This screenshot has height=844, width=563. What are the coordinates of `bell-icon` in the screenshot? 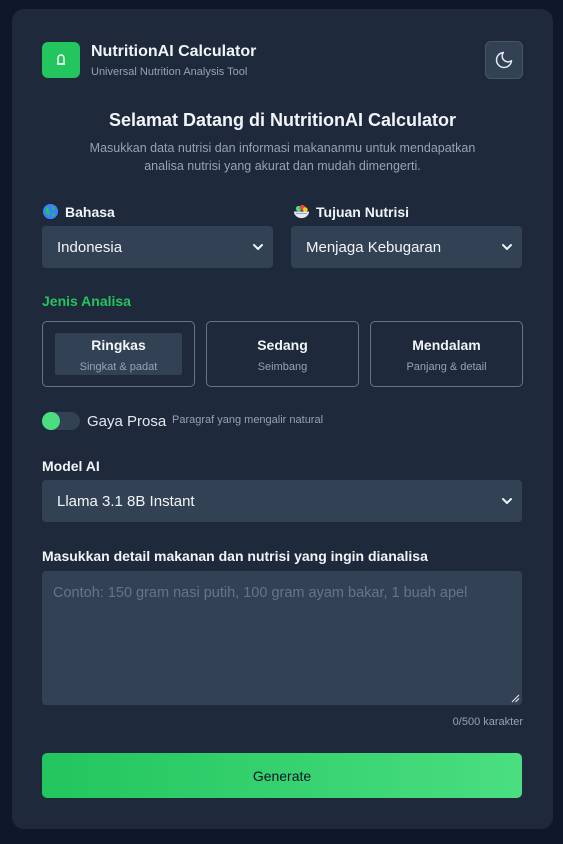 It's located at (61, 59).